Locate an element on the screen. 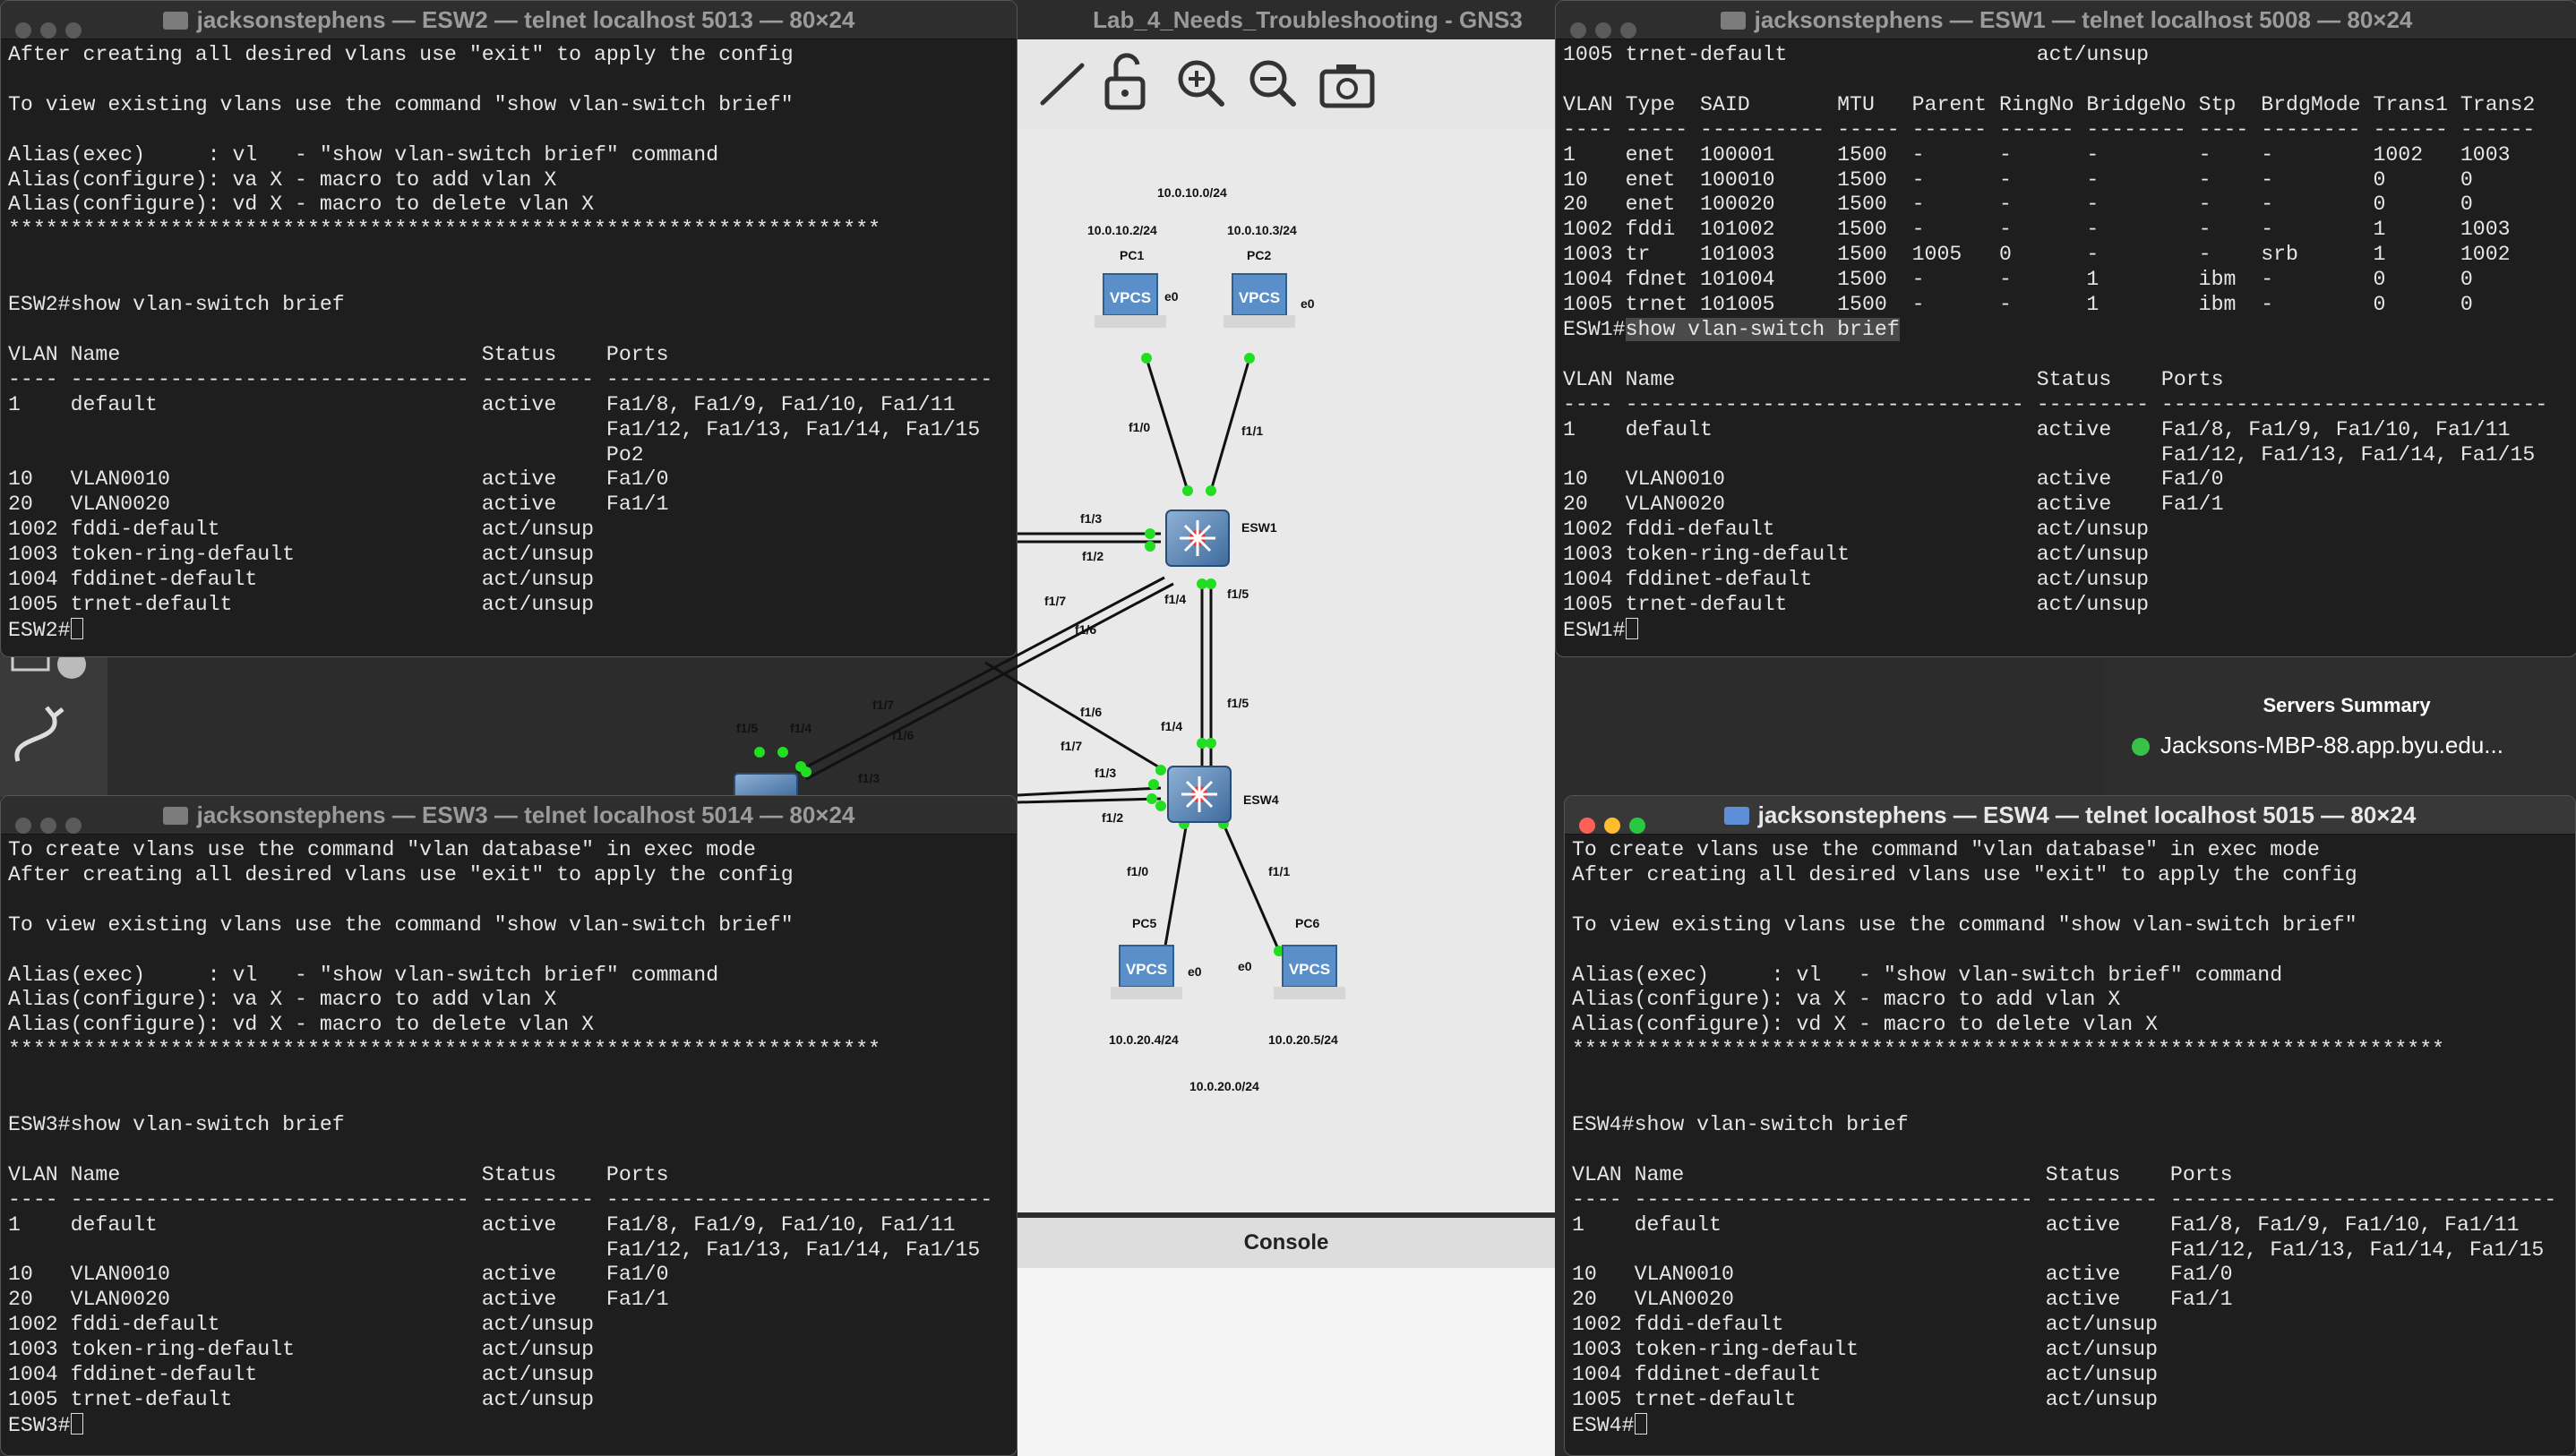  pc5-node: PC5 VPCS e0 10.0.20.4/24 is located at coordinates (1155, 981).